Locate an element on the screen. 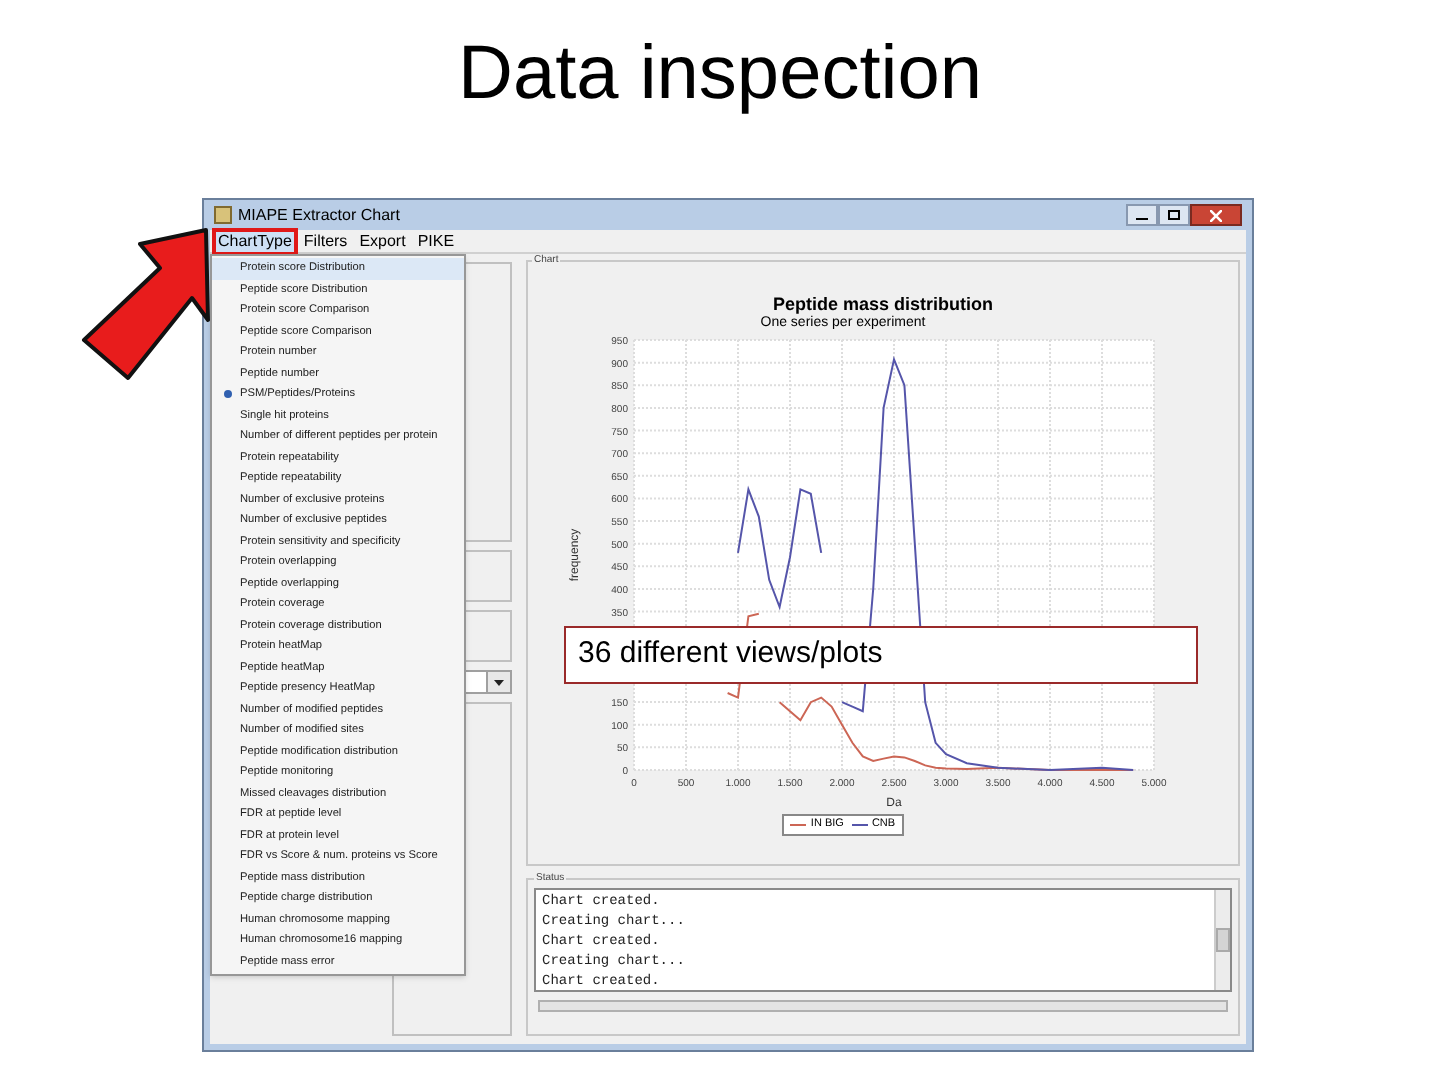 This screenshot has width=1440, height=1080. slide-title: Data inspection is located at coordinates (720, 75).